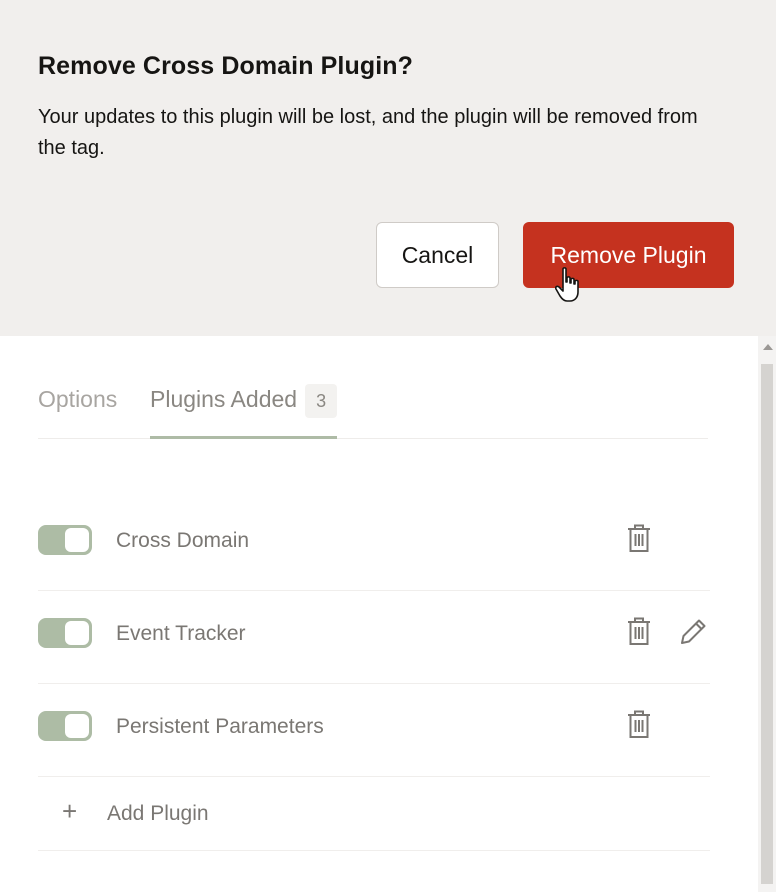 This screenshot has width=776, height=892. Describe the element at coordinates (768, 347) in the screenshot. I see `scroll-up-arrow-icon` at that location.